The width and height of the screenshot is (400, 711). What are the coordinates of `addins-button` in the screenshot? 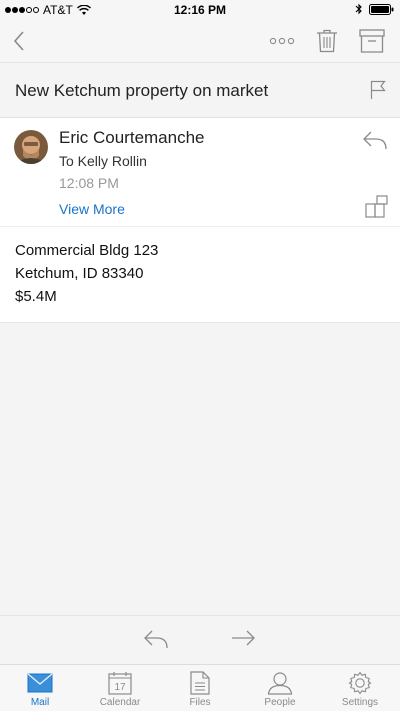 It's located at (377, 209).